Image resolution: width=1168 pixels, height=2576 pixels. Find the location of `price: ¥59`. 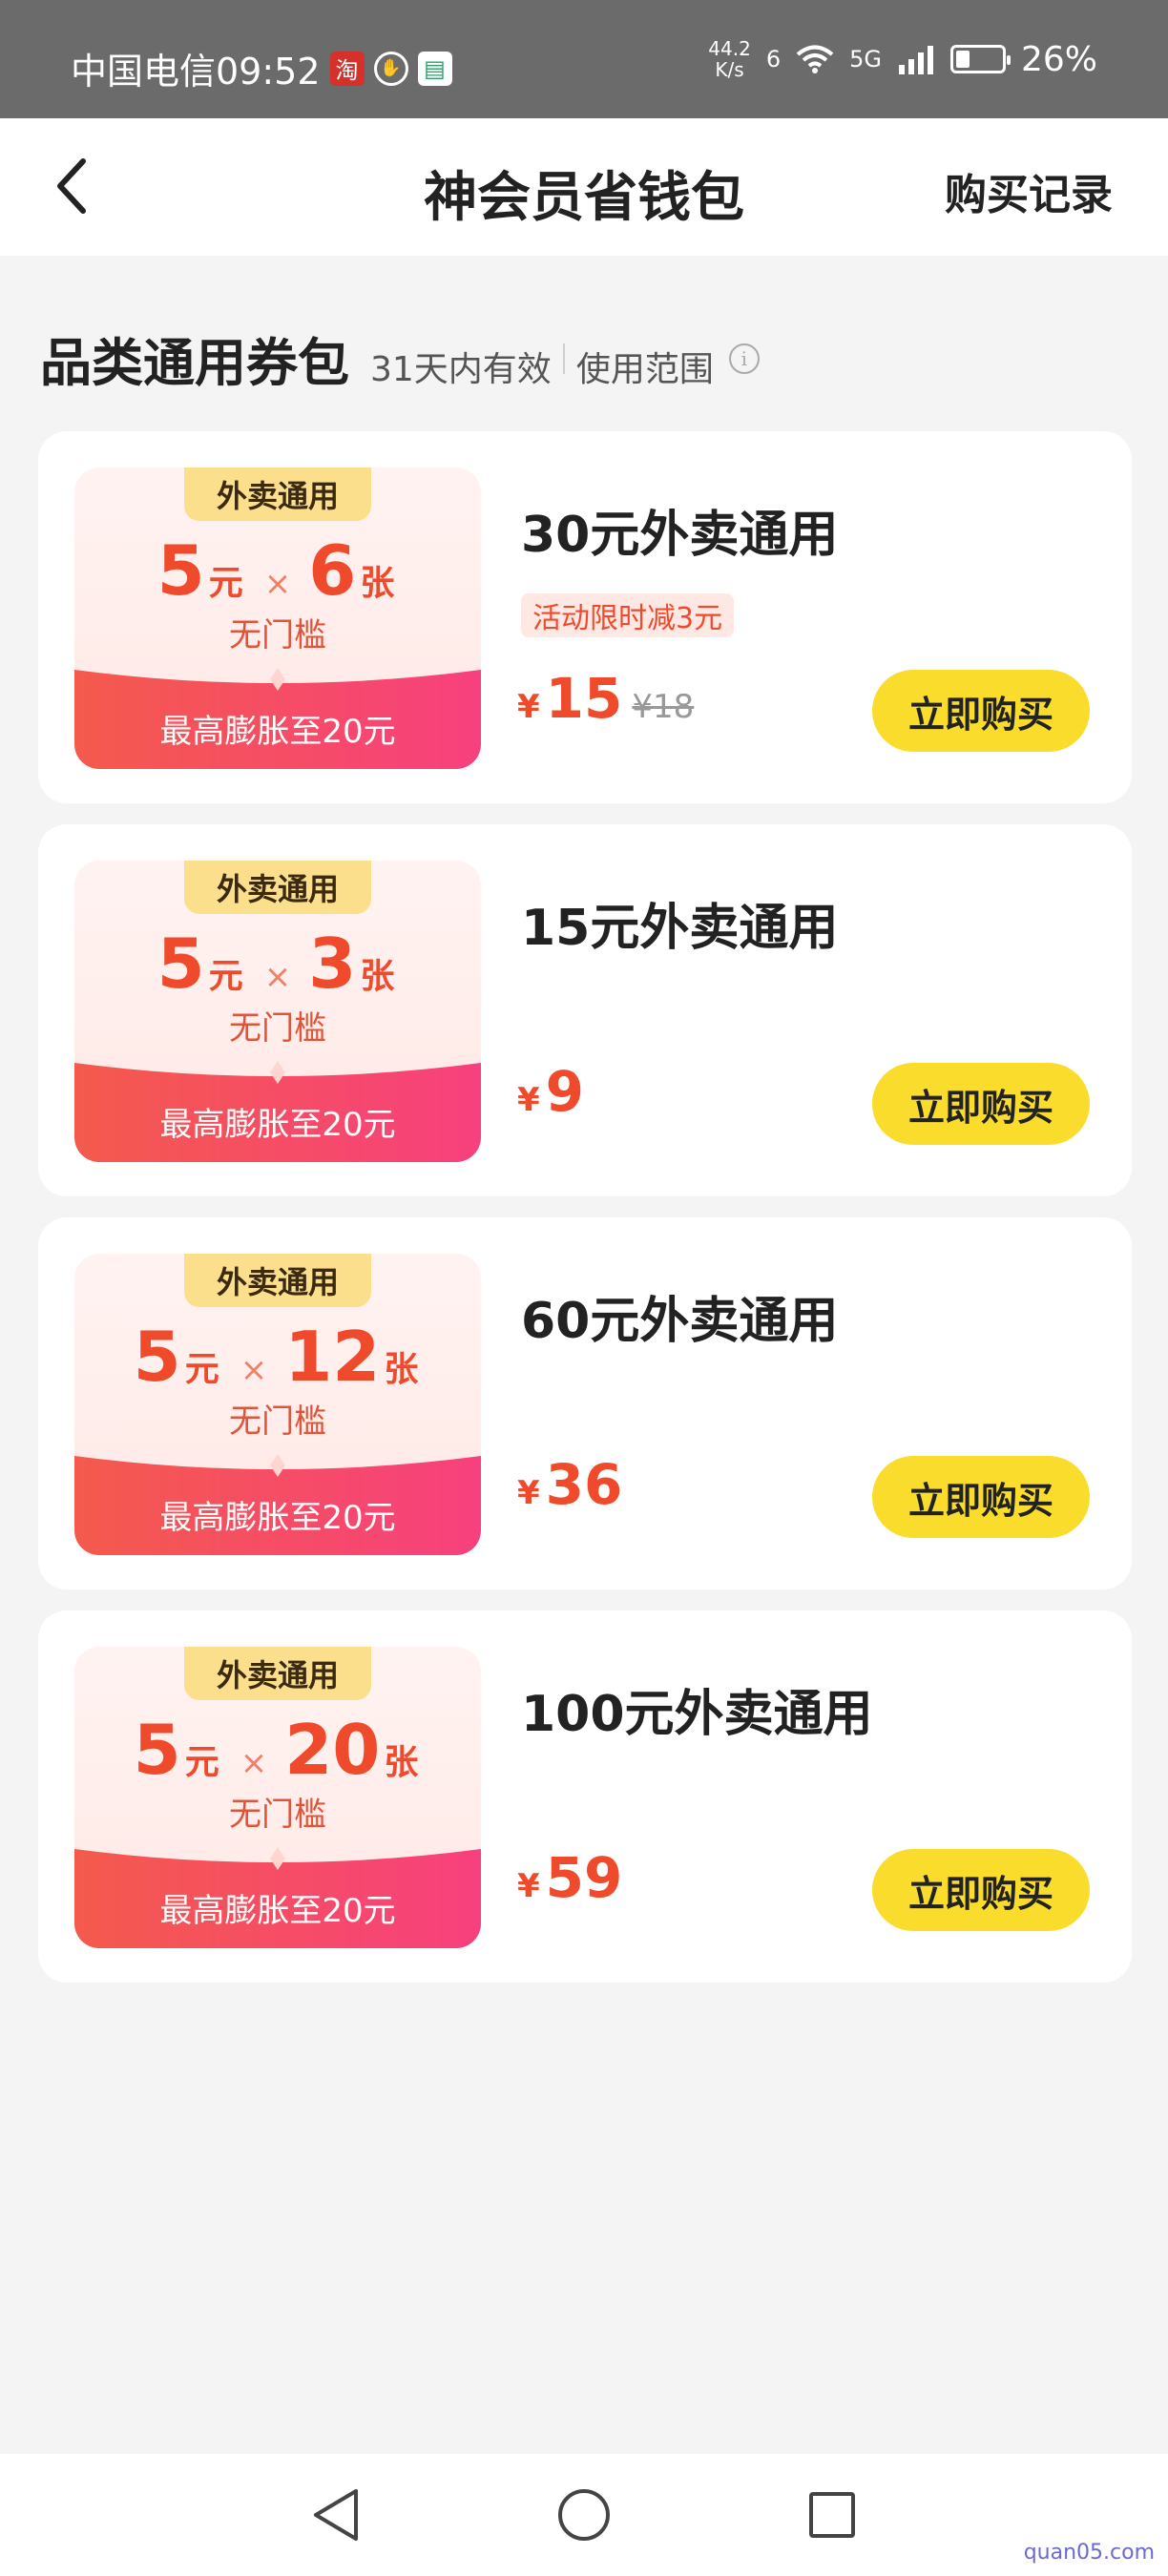

price: ¥59 is located at coordinates (569, 1877).